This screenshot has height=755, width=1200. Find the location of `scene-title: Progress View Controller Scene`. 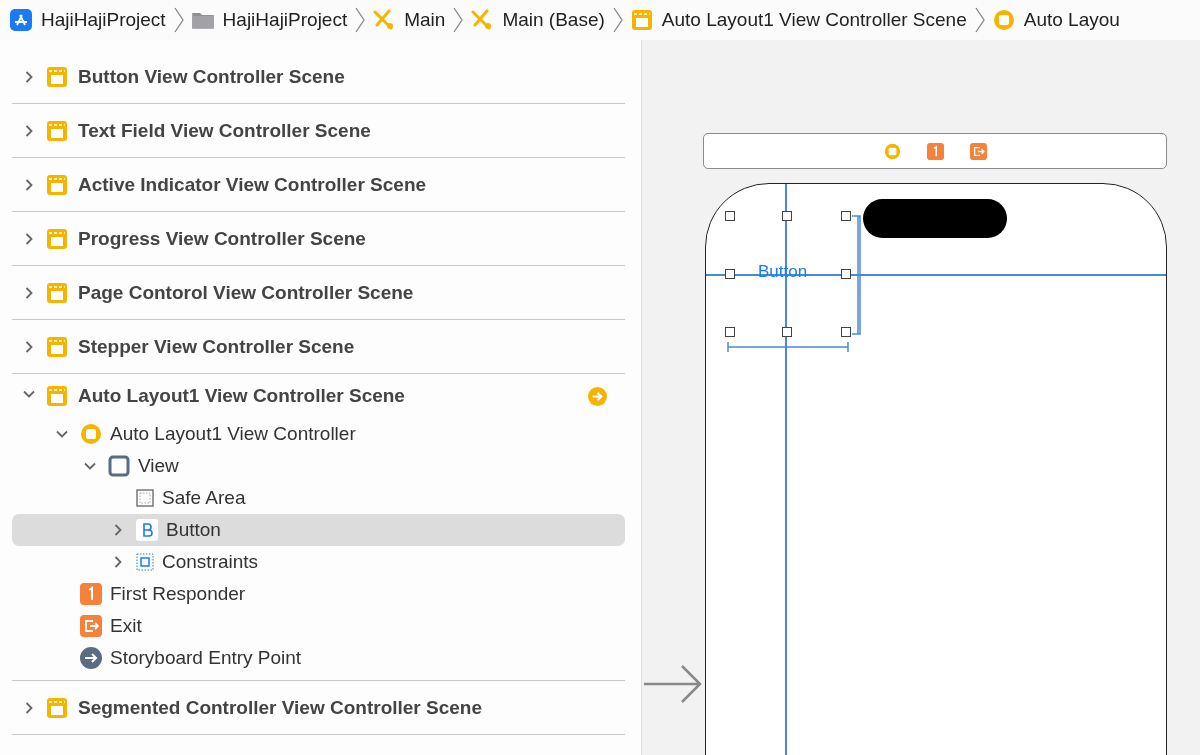

scene-title: Progress View Controller Scene is located at coordinates (351, 238).